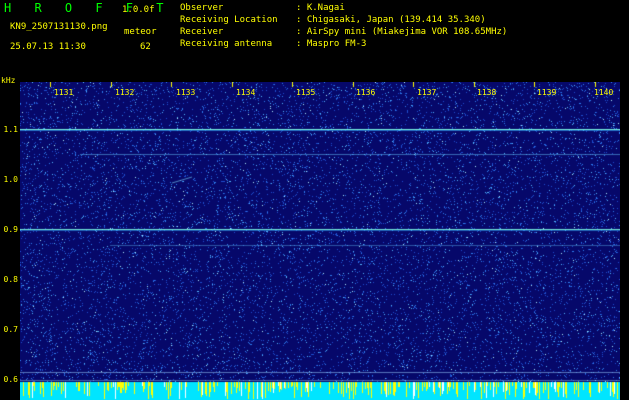 The width and height of the screenshot is (629, 400). Describe the element at coordinates (125, 92) in the screenshot. I see `x-tick-1132: 1132` at that location.